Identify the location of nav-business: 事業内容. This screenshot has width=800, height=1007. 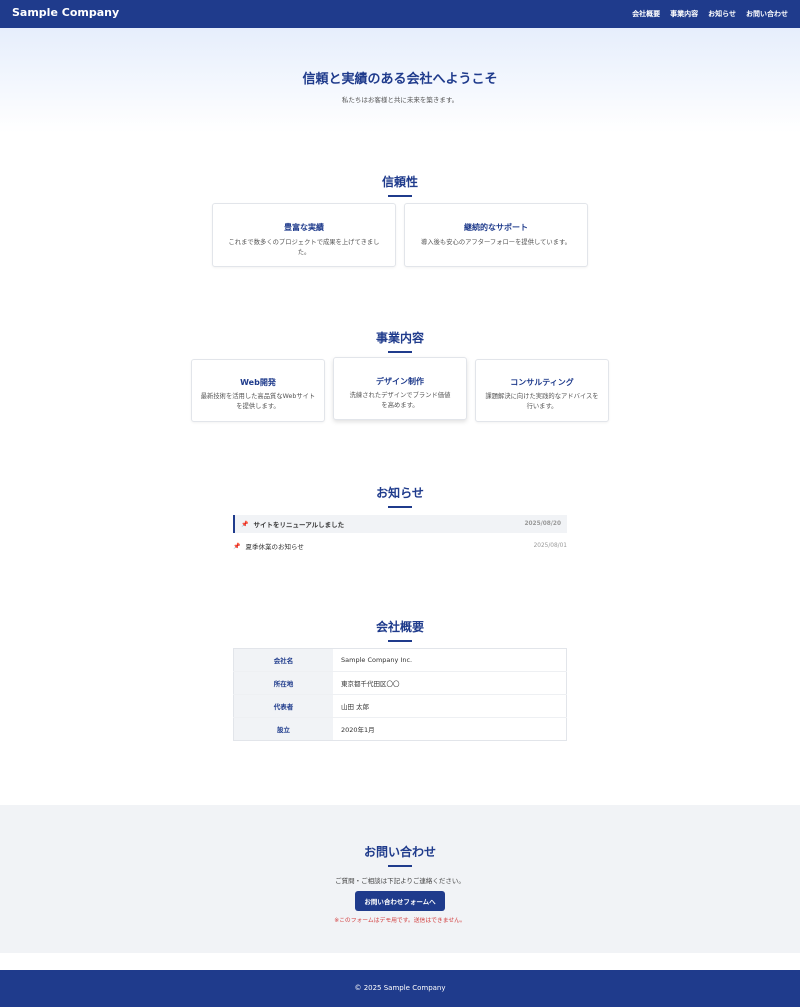
(684, 14).